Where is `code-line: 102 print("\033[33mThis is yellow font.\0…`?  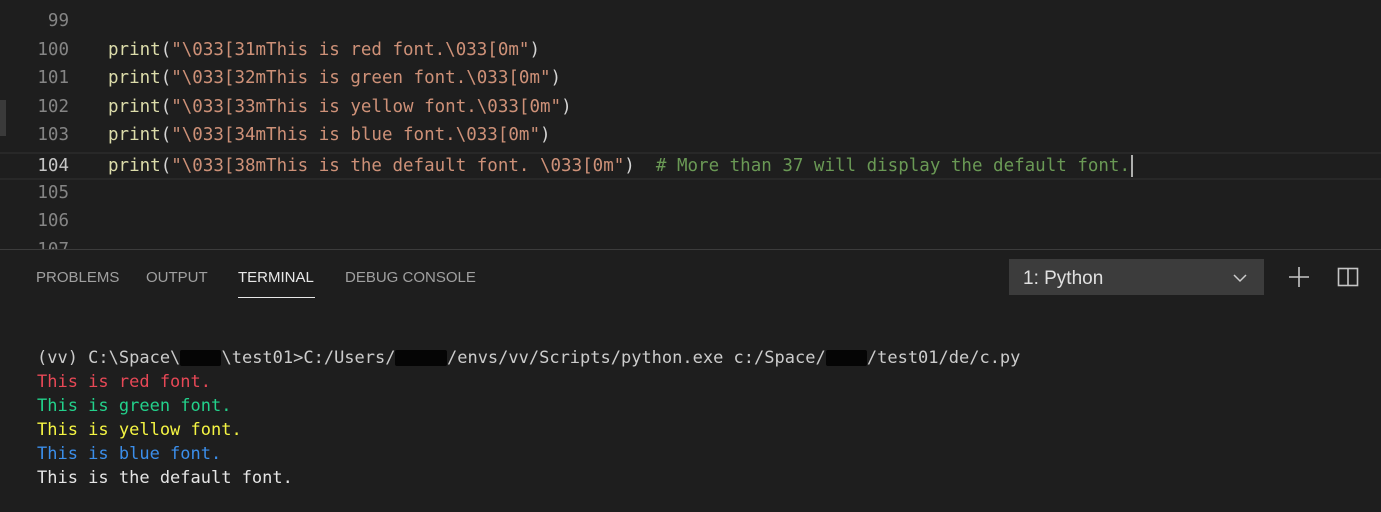 code-line: 102 print("\033[33mThis is yellow font.\0… is located at coordinates (690, 107).